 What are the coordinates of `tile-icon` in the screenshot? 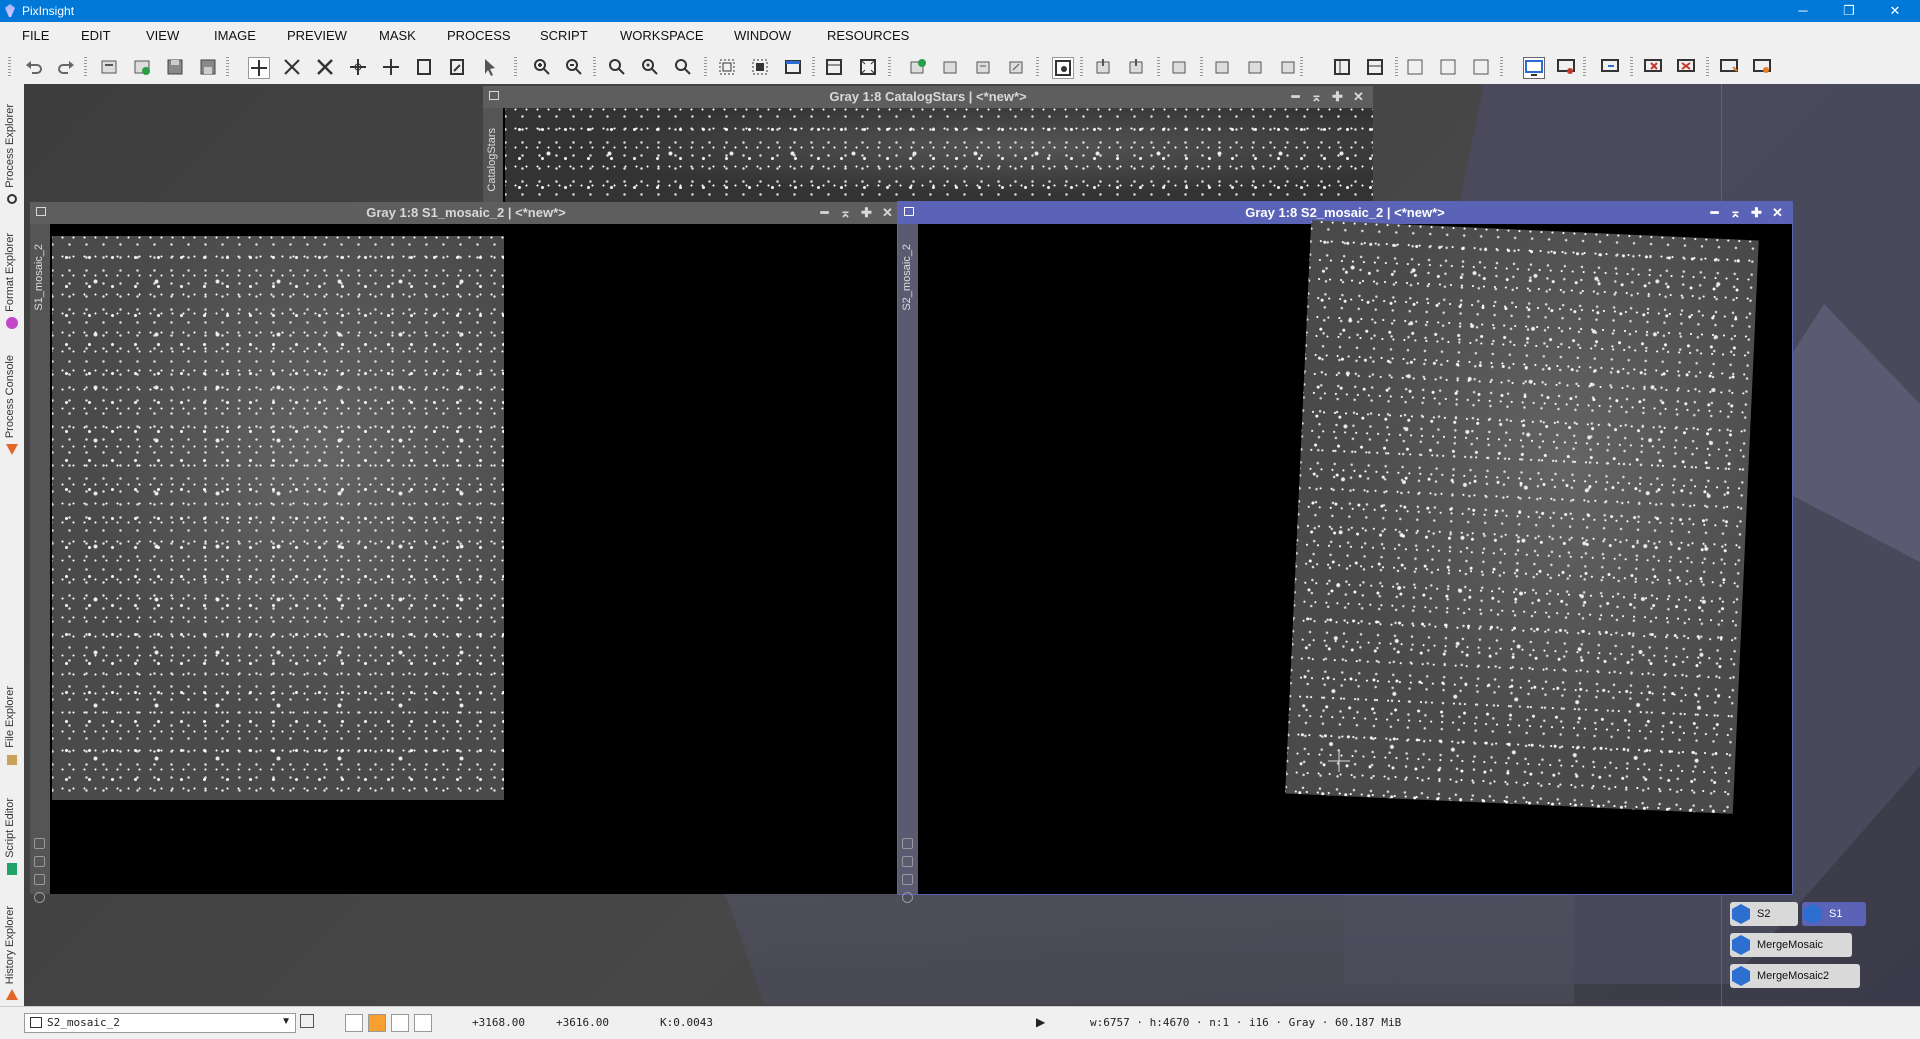 It's located at (868, 67).